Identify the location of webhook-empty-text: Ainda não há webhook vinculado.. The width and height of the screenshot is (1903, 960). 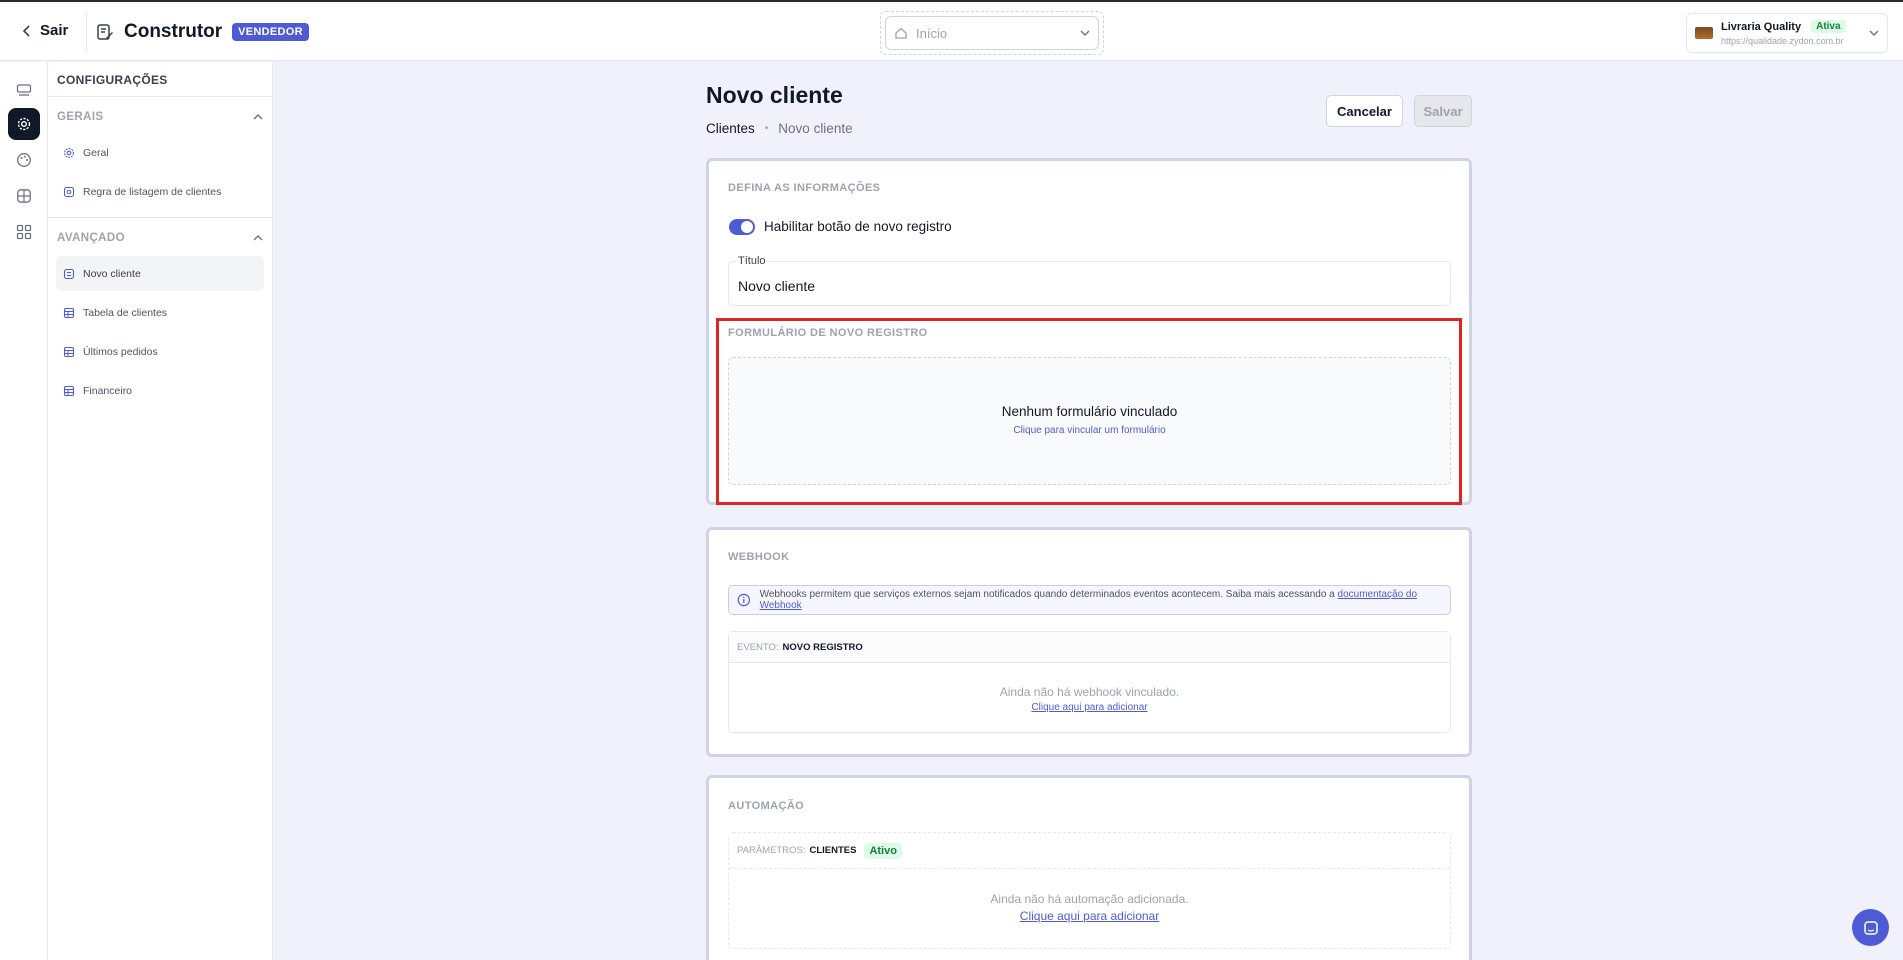
(1089, 692).